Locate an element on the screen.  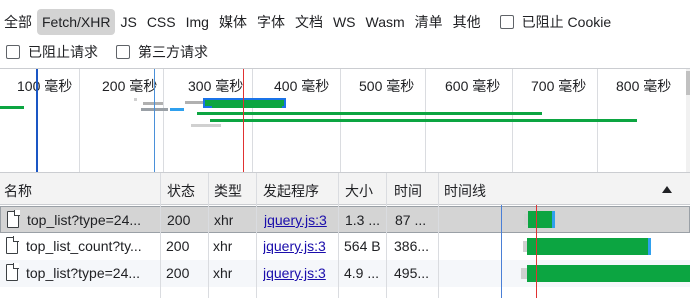
column-header-initiator-label: 发起程序 is located at coordinates (291, 191).